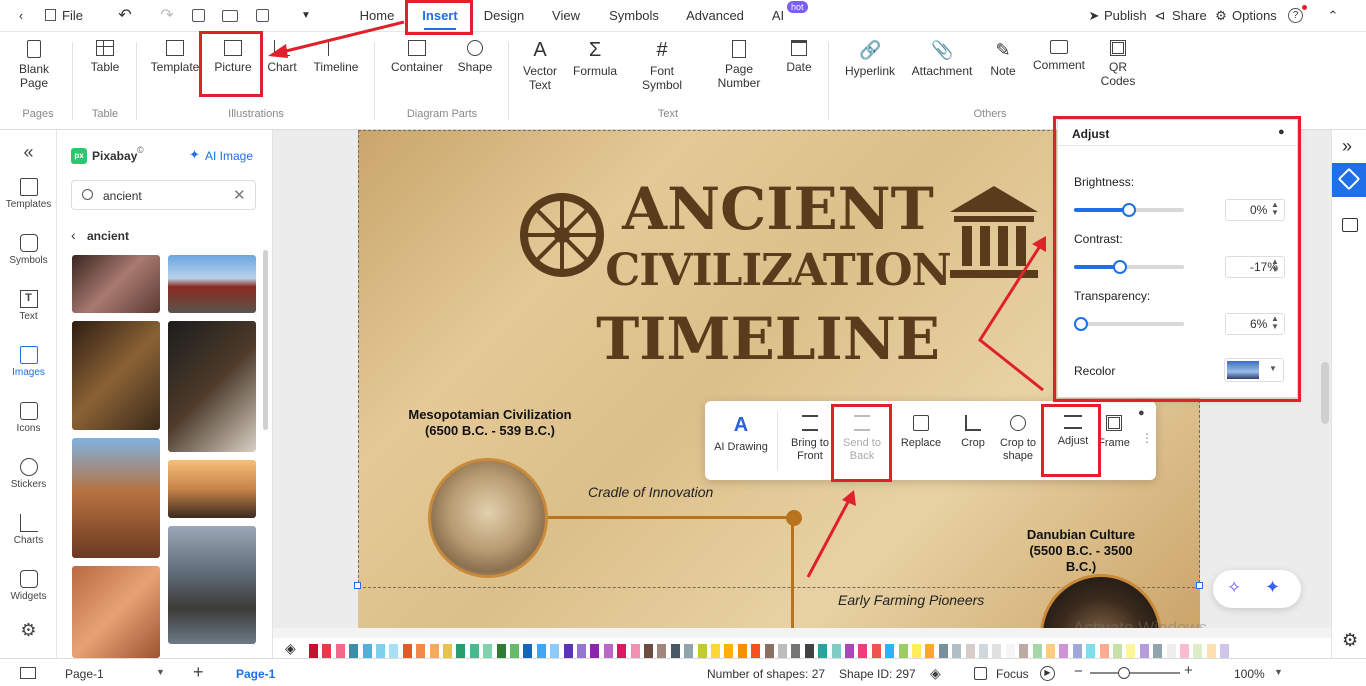 This screenshot has width=1366, height=686. I want to click on redo-icon: ↷, so click(167, 16).